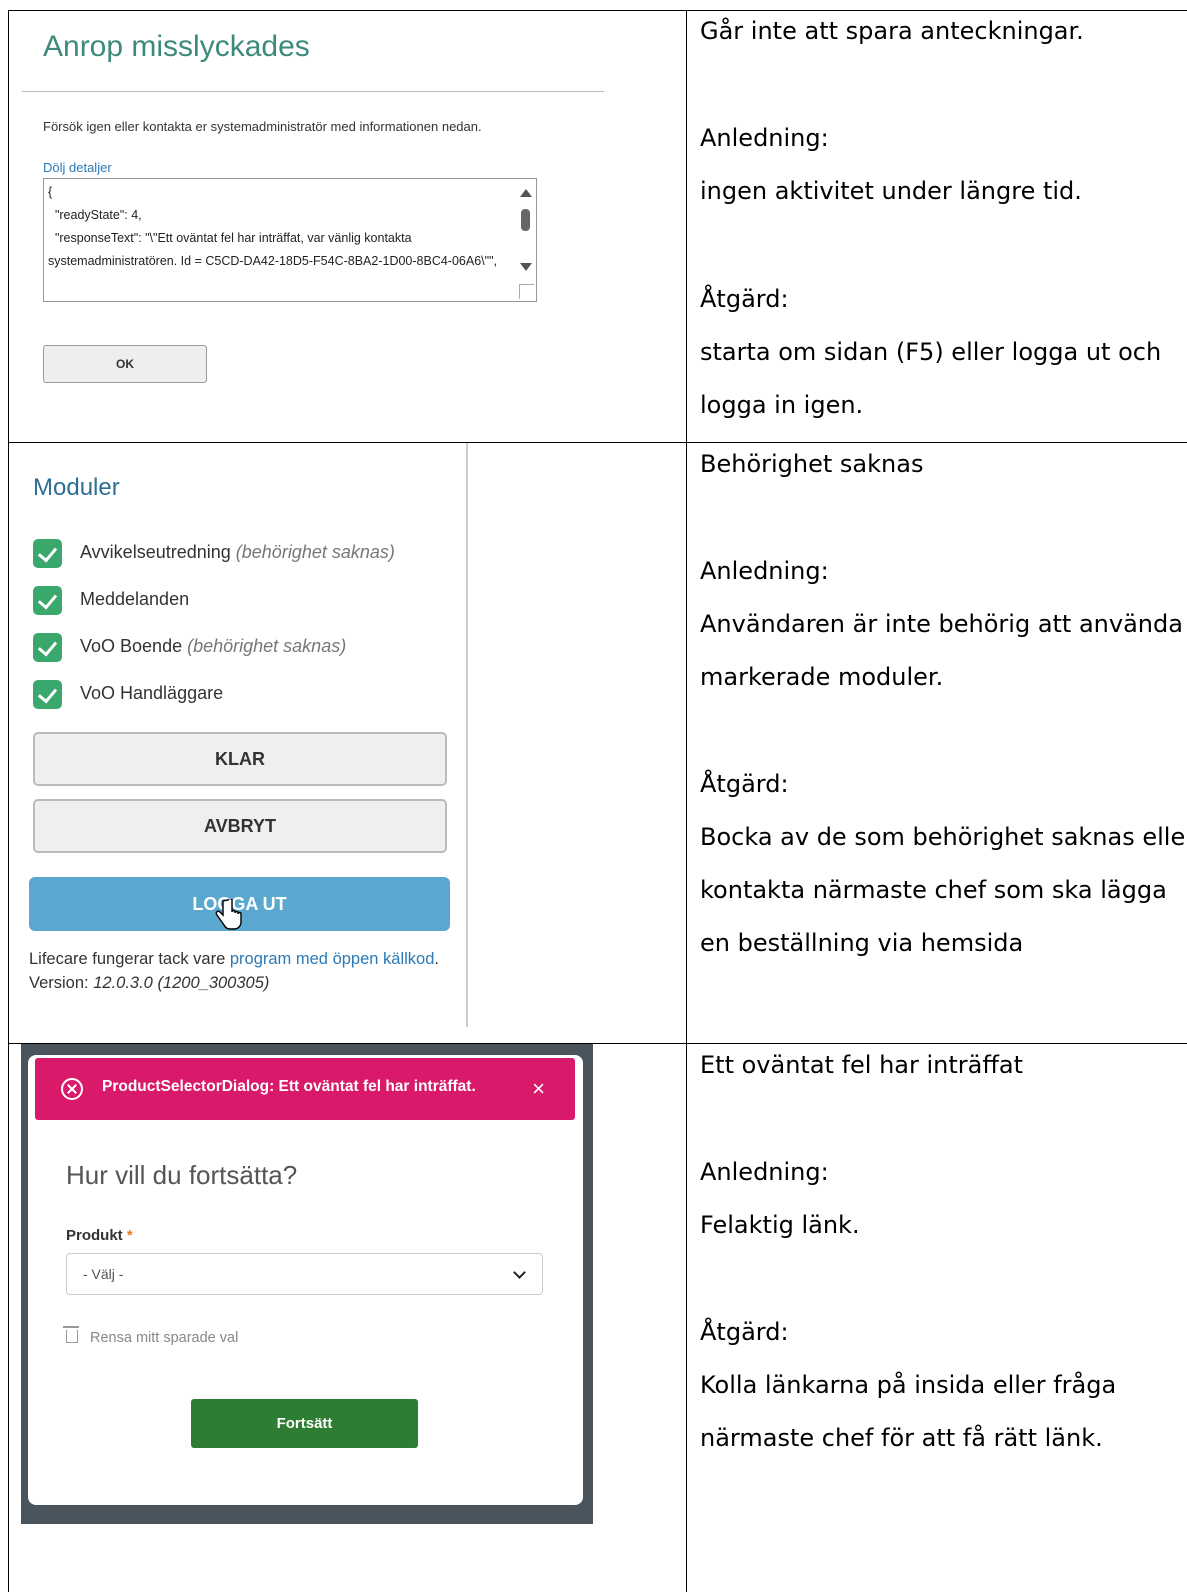  What do you see at coordinates (812, 464) in the screenshot?
I see `row2-title: Behörighet saknas` at bounding box center [812, 464].